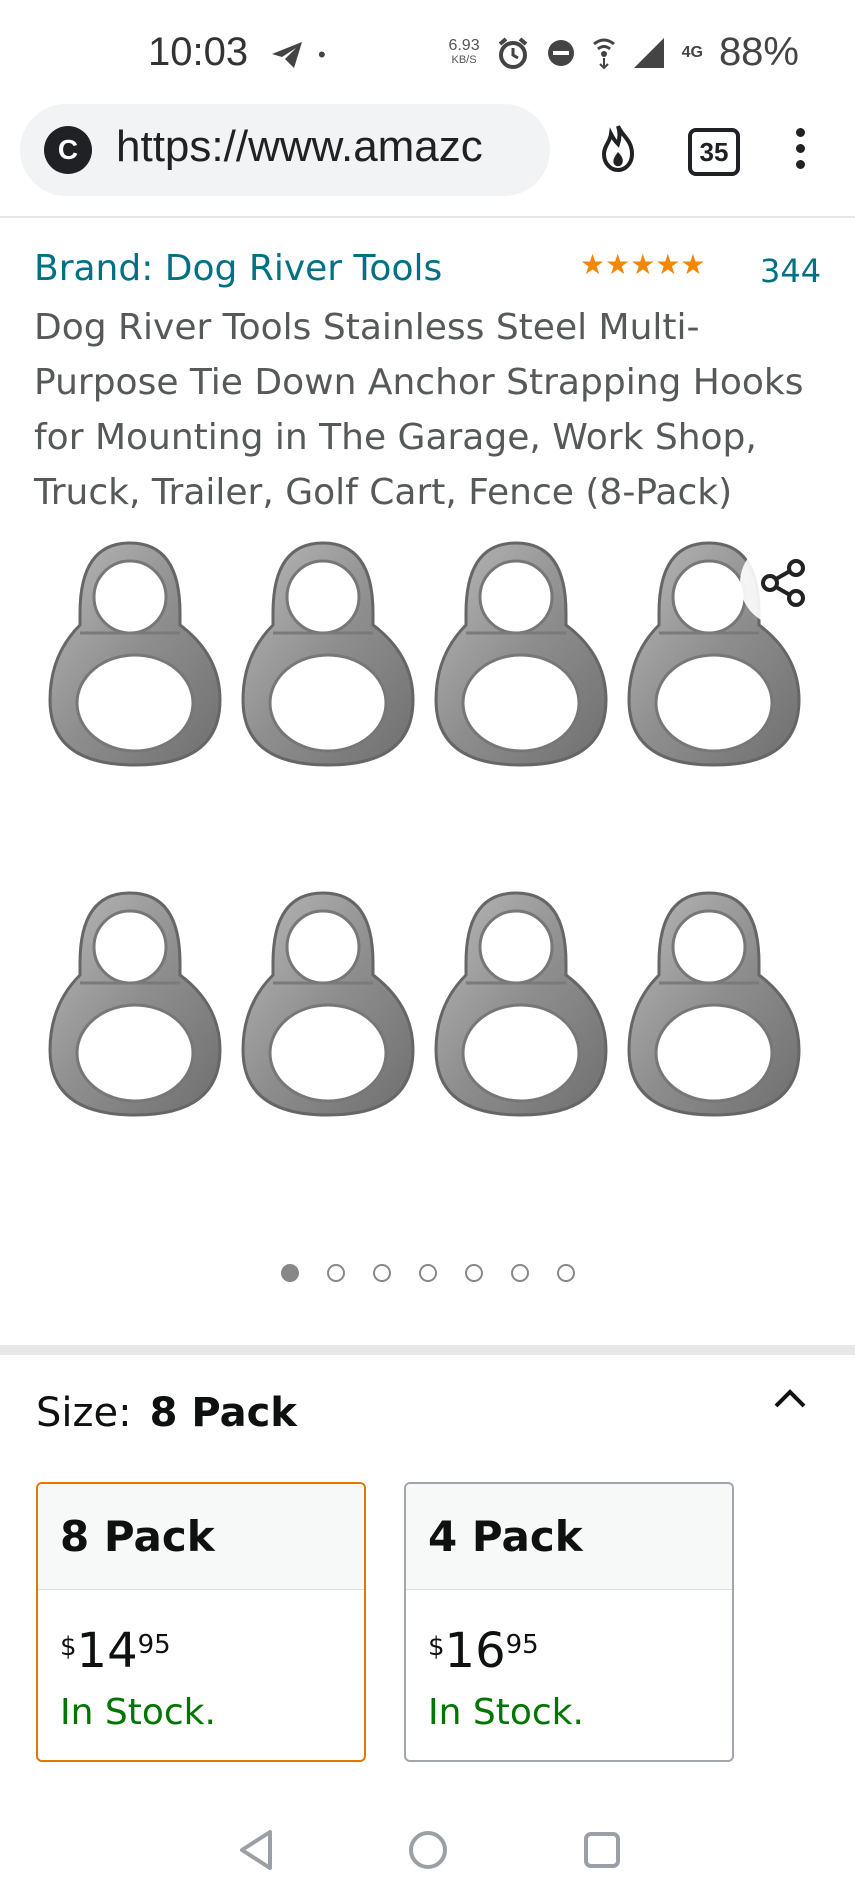 The width and height of the screenshot is (855, 1900). What do you see at coordinates (623, 52) in the screenshot?
I see `status-right-icons: 6.93 KB/S 4G 88%` at bounding box center [623, 52].